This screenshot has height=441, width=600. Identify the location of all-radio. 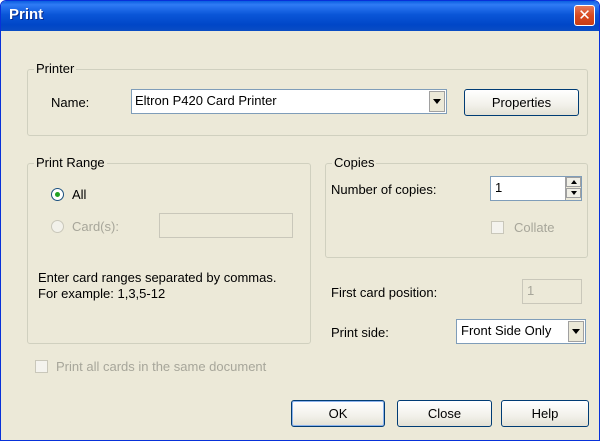
(57, 194).